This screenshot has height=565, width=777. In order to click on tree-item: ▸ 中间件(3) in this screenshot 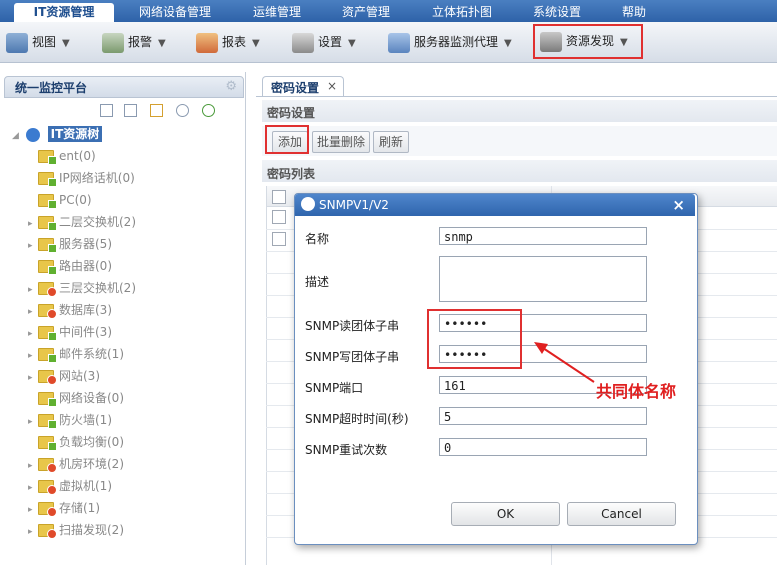, I will do `click(70, 332)`.